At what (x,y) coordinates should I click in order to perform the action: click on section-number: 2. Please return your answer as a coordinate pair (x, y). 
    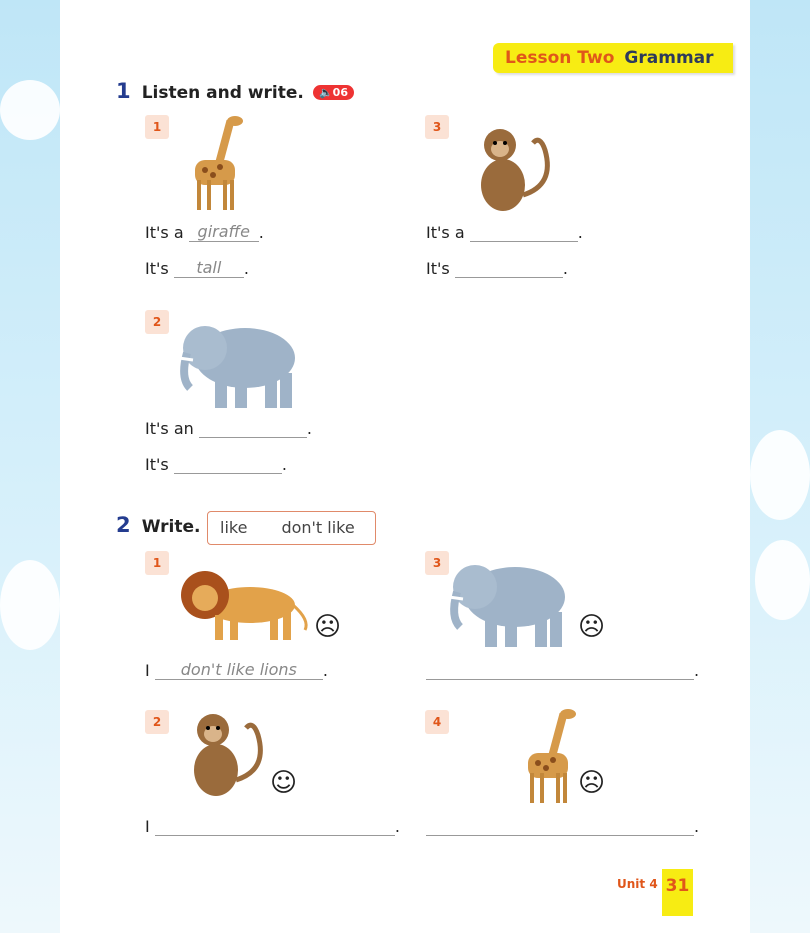
    Looking at the image, I should click on (123, 525).